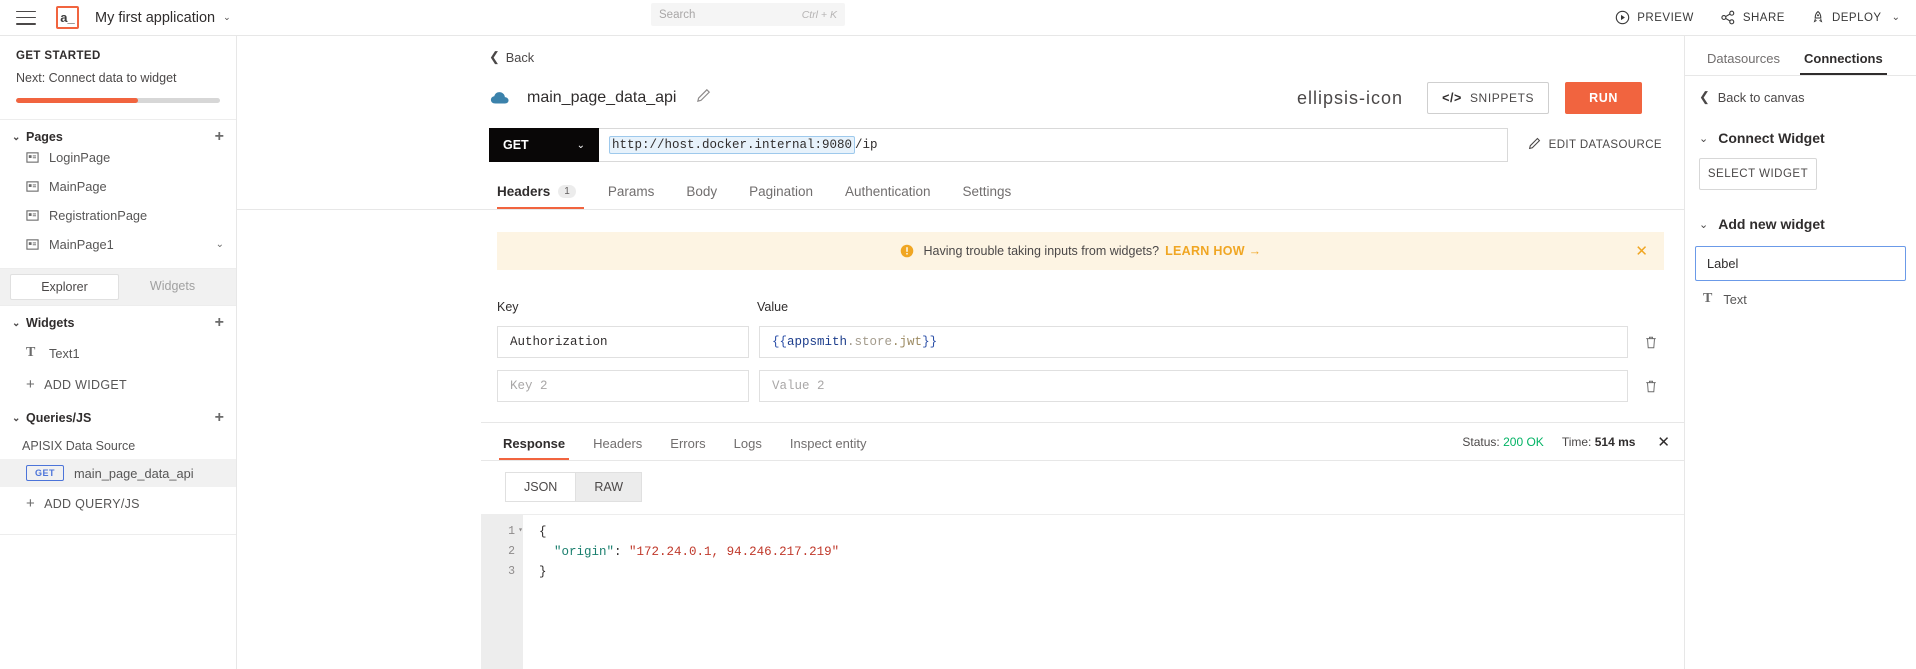  Describe the element at coordinates (1053, 145) in the screenshot. I see `url-input: http://host.docker.internal:9080 /ip` at that location.